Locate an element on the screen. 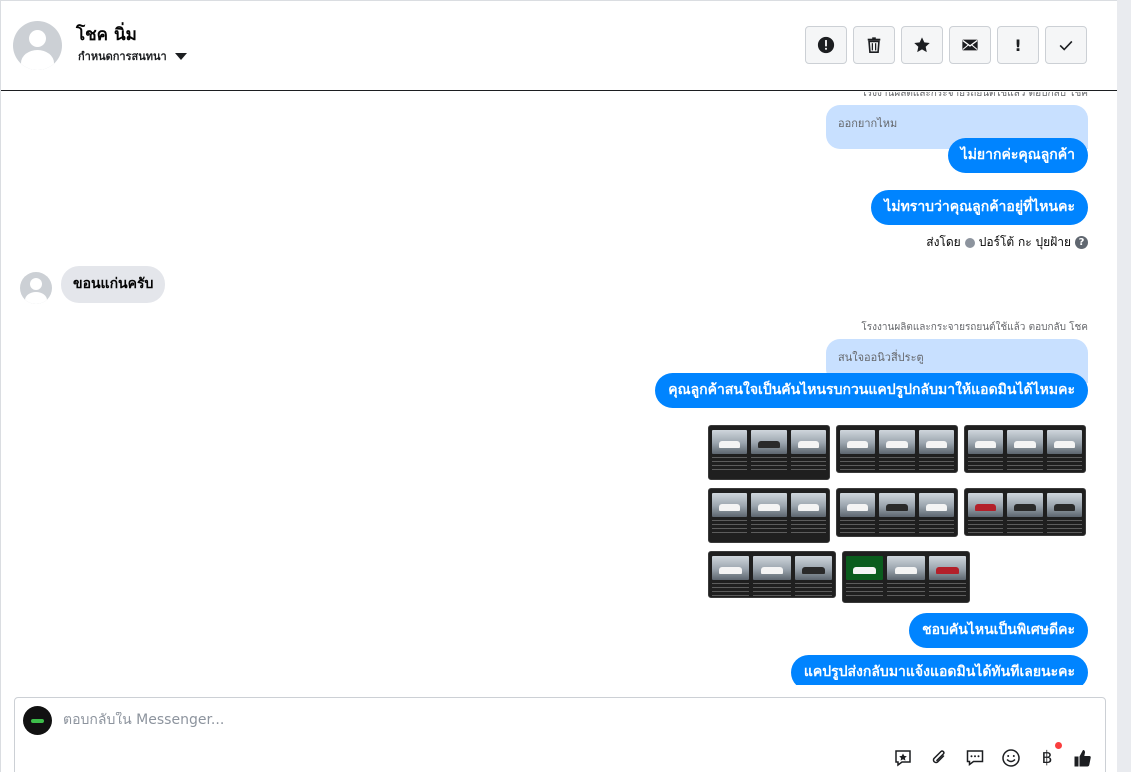 This screenshot has height=772, width=1131. baht-glyph: ฿ is located at coordinates (1047, 758).